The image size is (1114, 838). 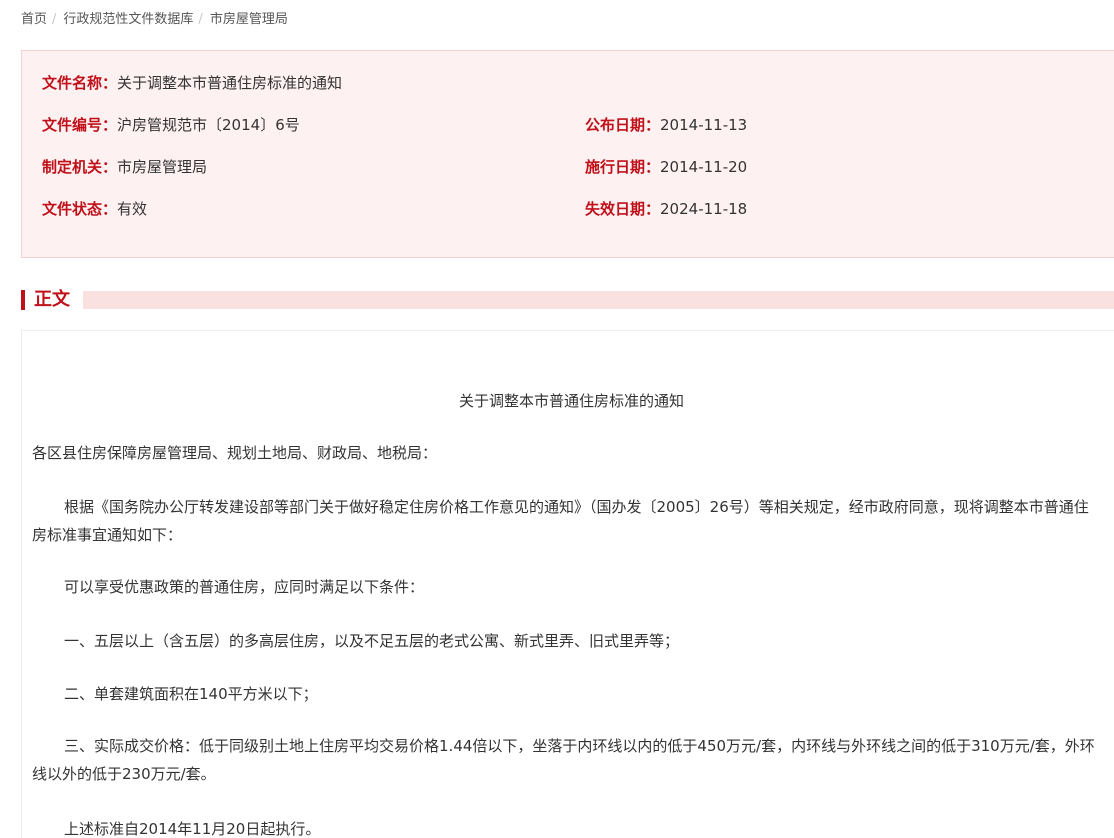 I want to click on body-paragraph: 上述标准自2014年11月20日起执行。, so click(x=192, y=829).